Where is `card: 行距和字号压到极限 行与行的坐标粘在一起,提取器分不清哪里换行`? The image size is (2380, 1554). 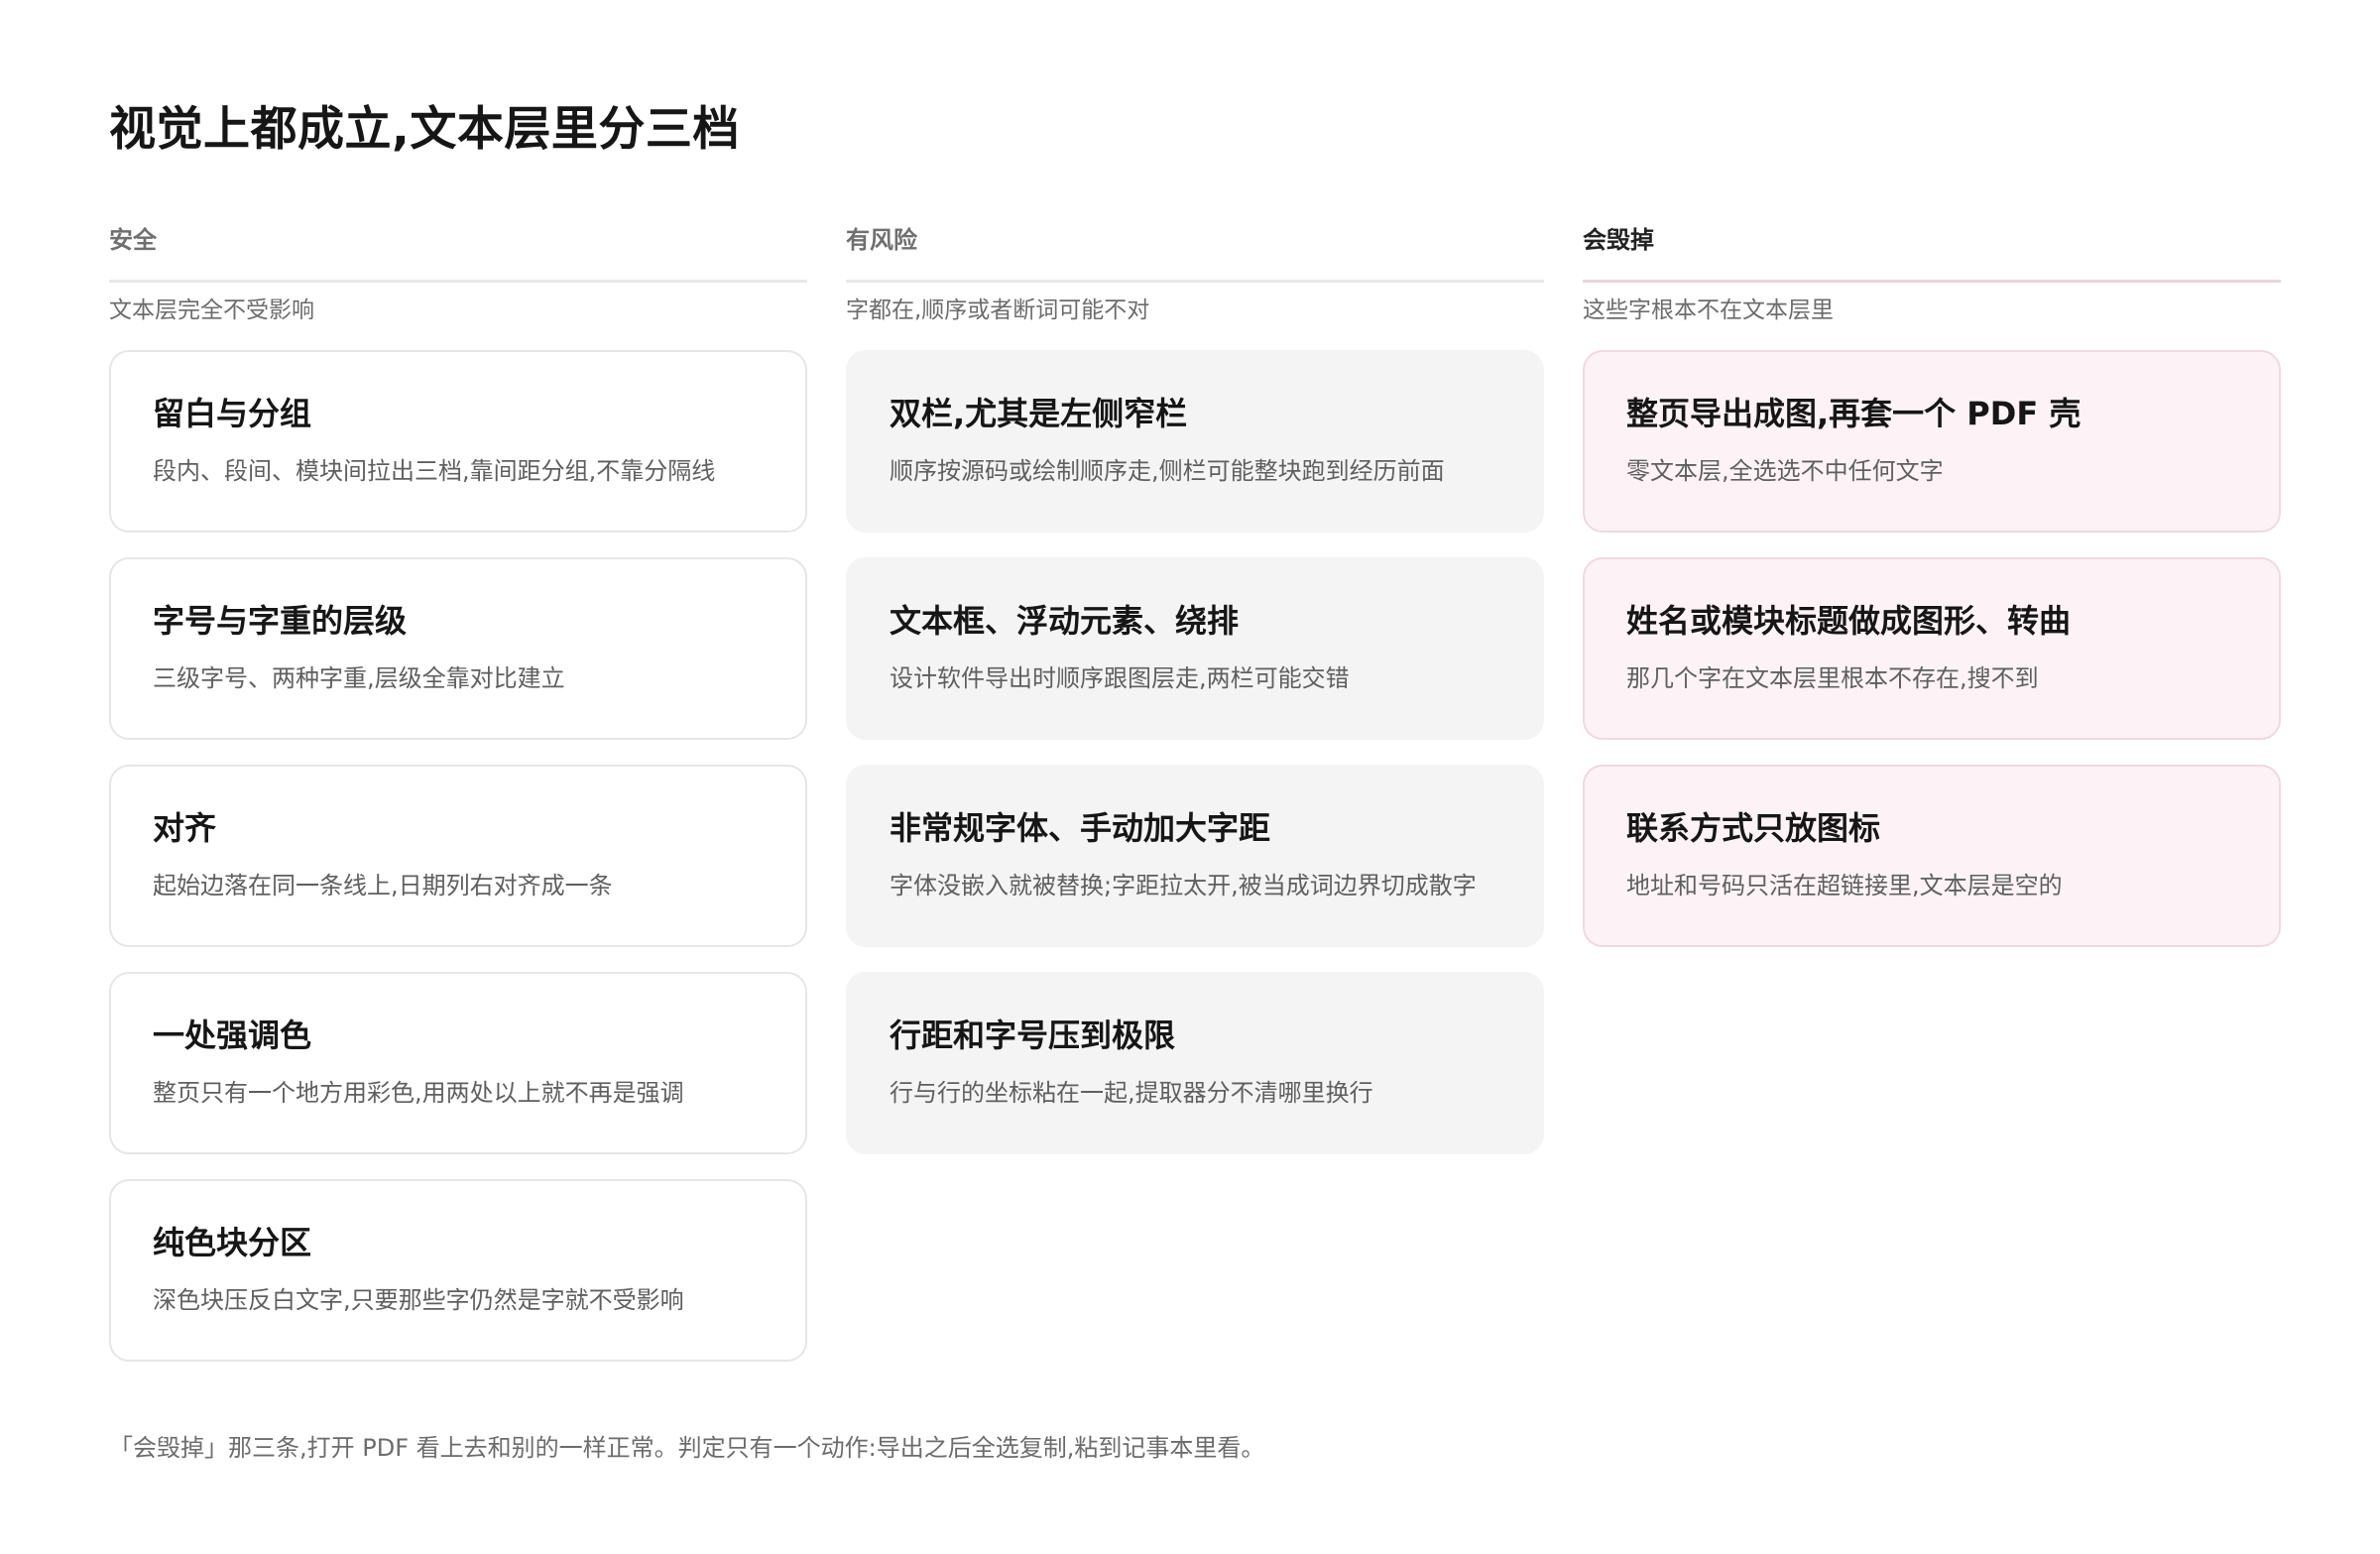 card: 行距和字号压到极限 行与行的坐标粘在一起,提取器分不清哪里换行 is located at coordinates (1195, 1063).